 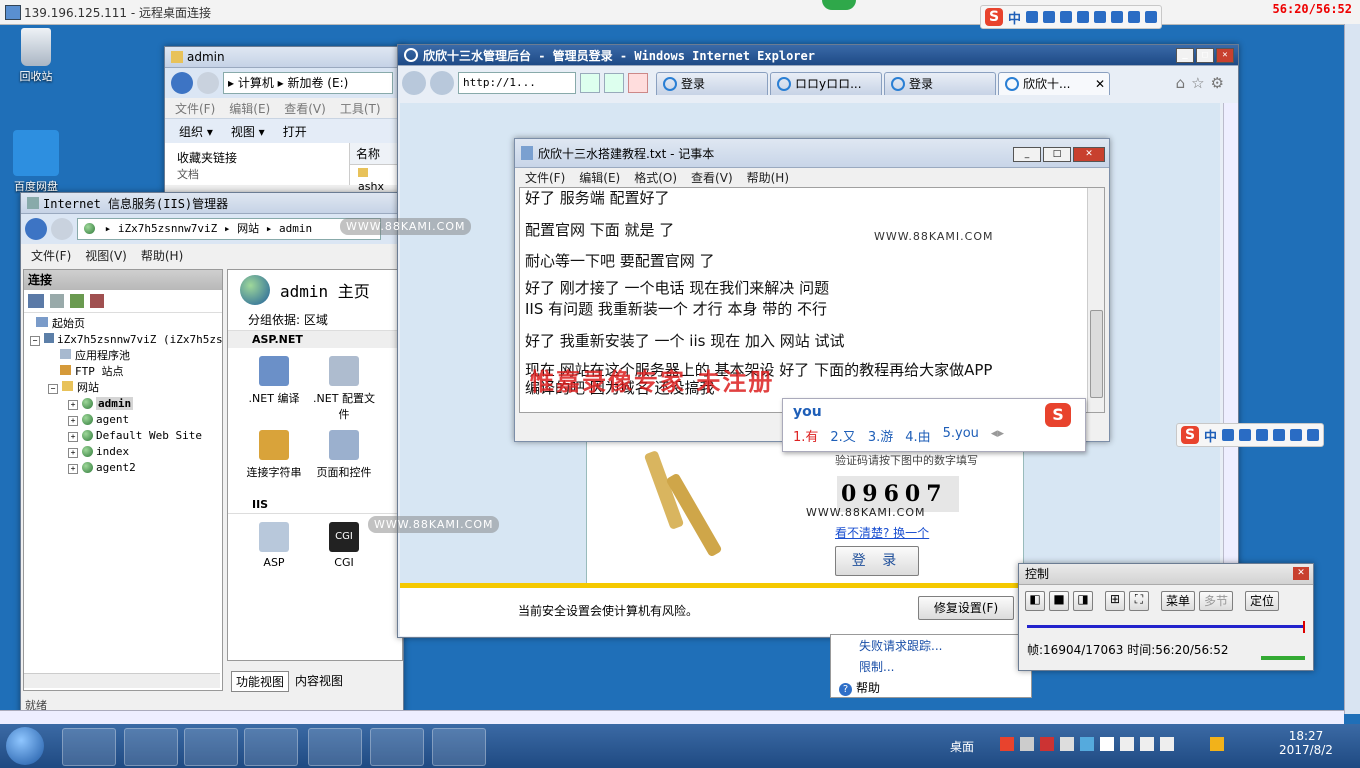 What do you see at coordinates (1283, 658) in the screenshot?
I see `volume-slider` at bounding box center [1283, 658].